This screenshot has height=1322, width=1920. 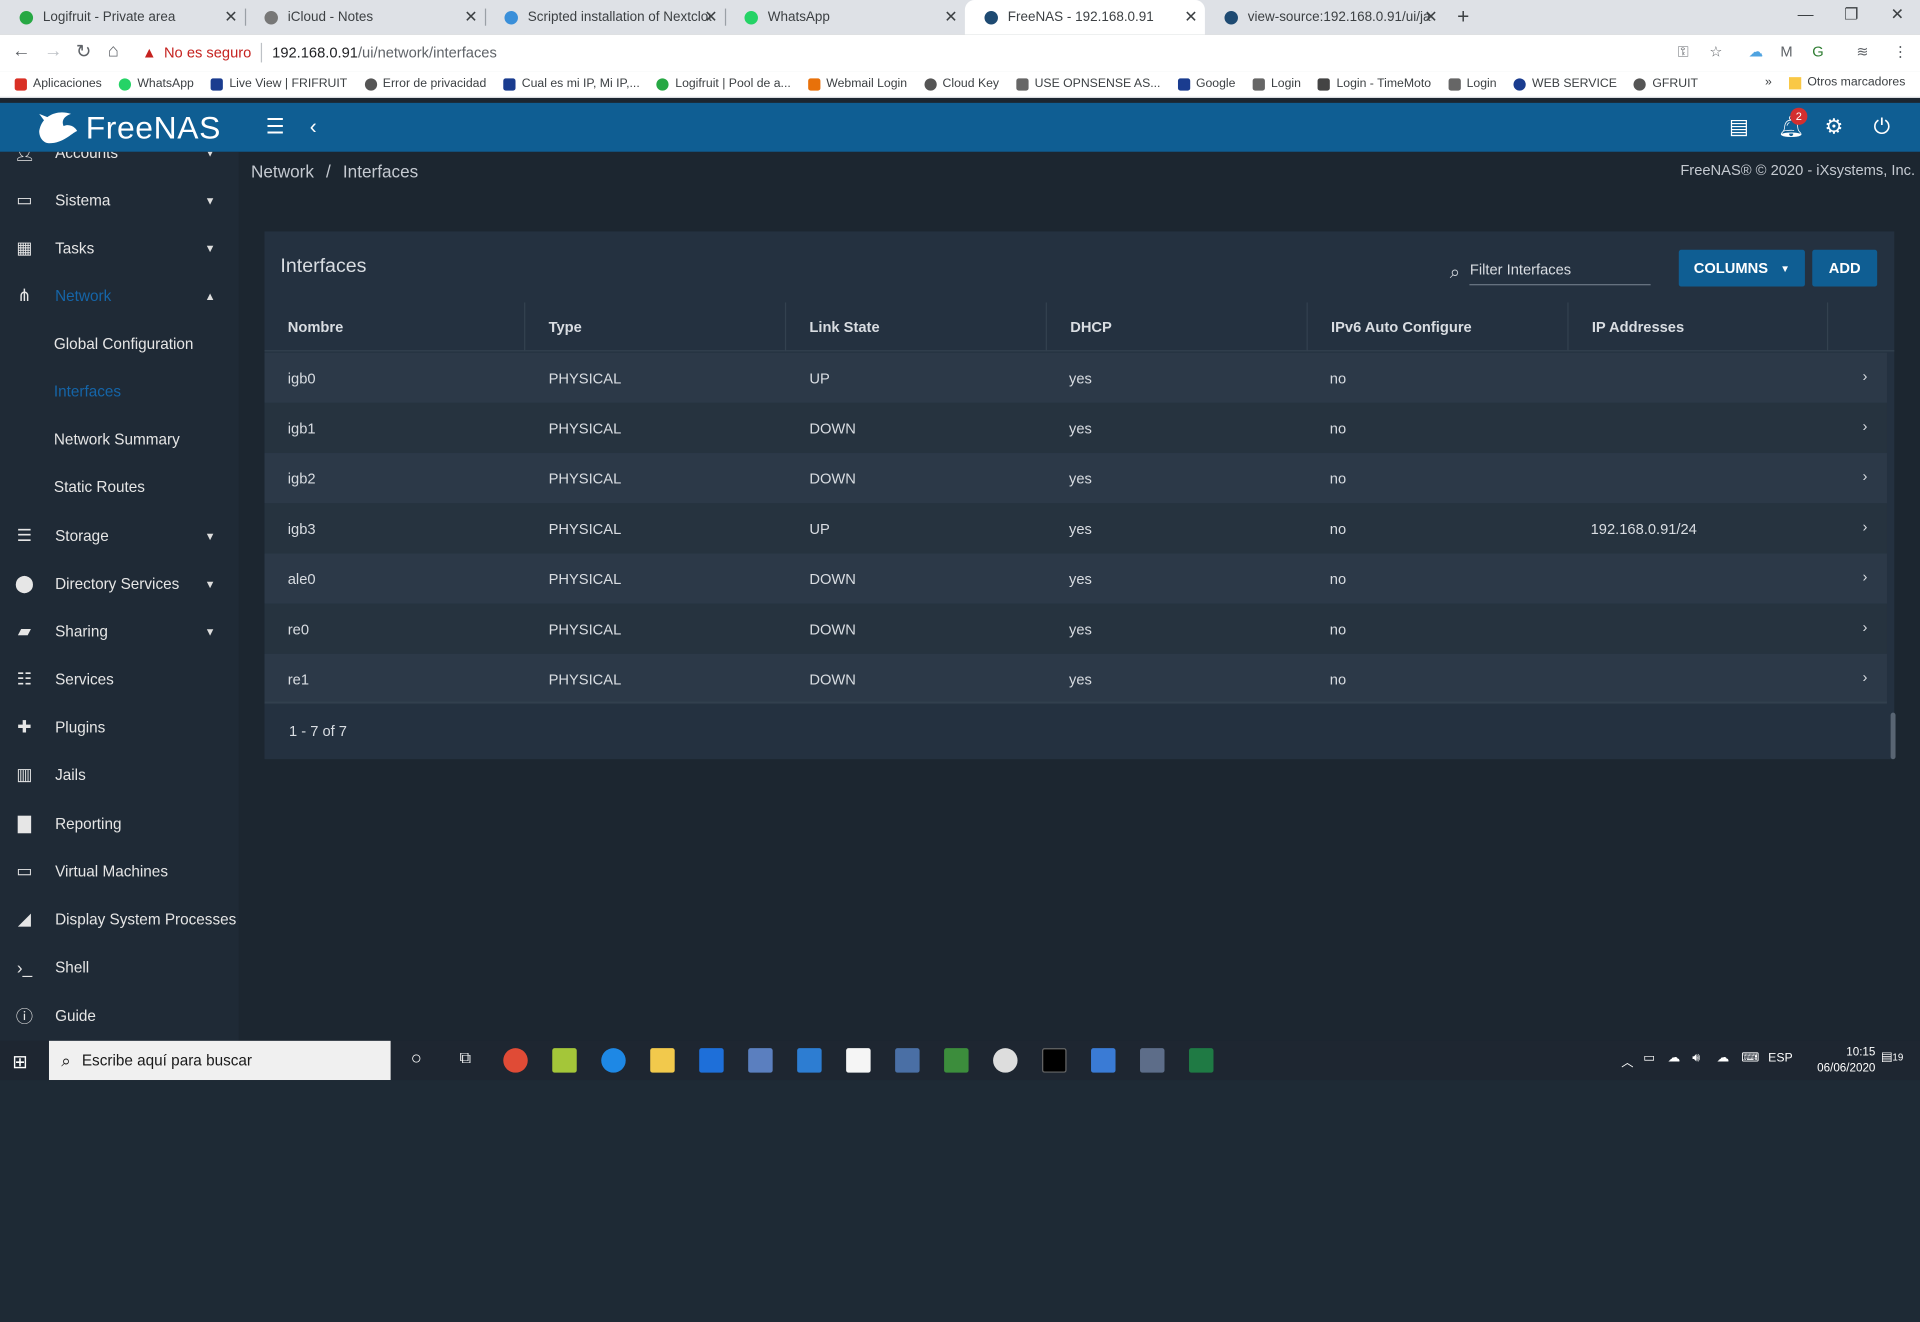 What do you see at coordinates (1075, 578) in the screenshot?
I see `table-row: ale0 PHYSICAL DOWN yes no ›` at bounding box center [1075, 578].